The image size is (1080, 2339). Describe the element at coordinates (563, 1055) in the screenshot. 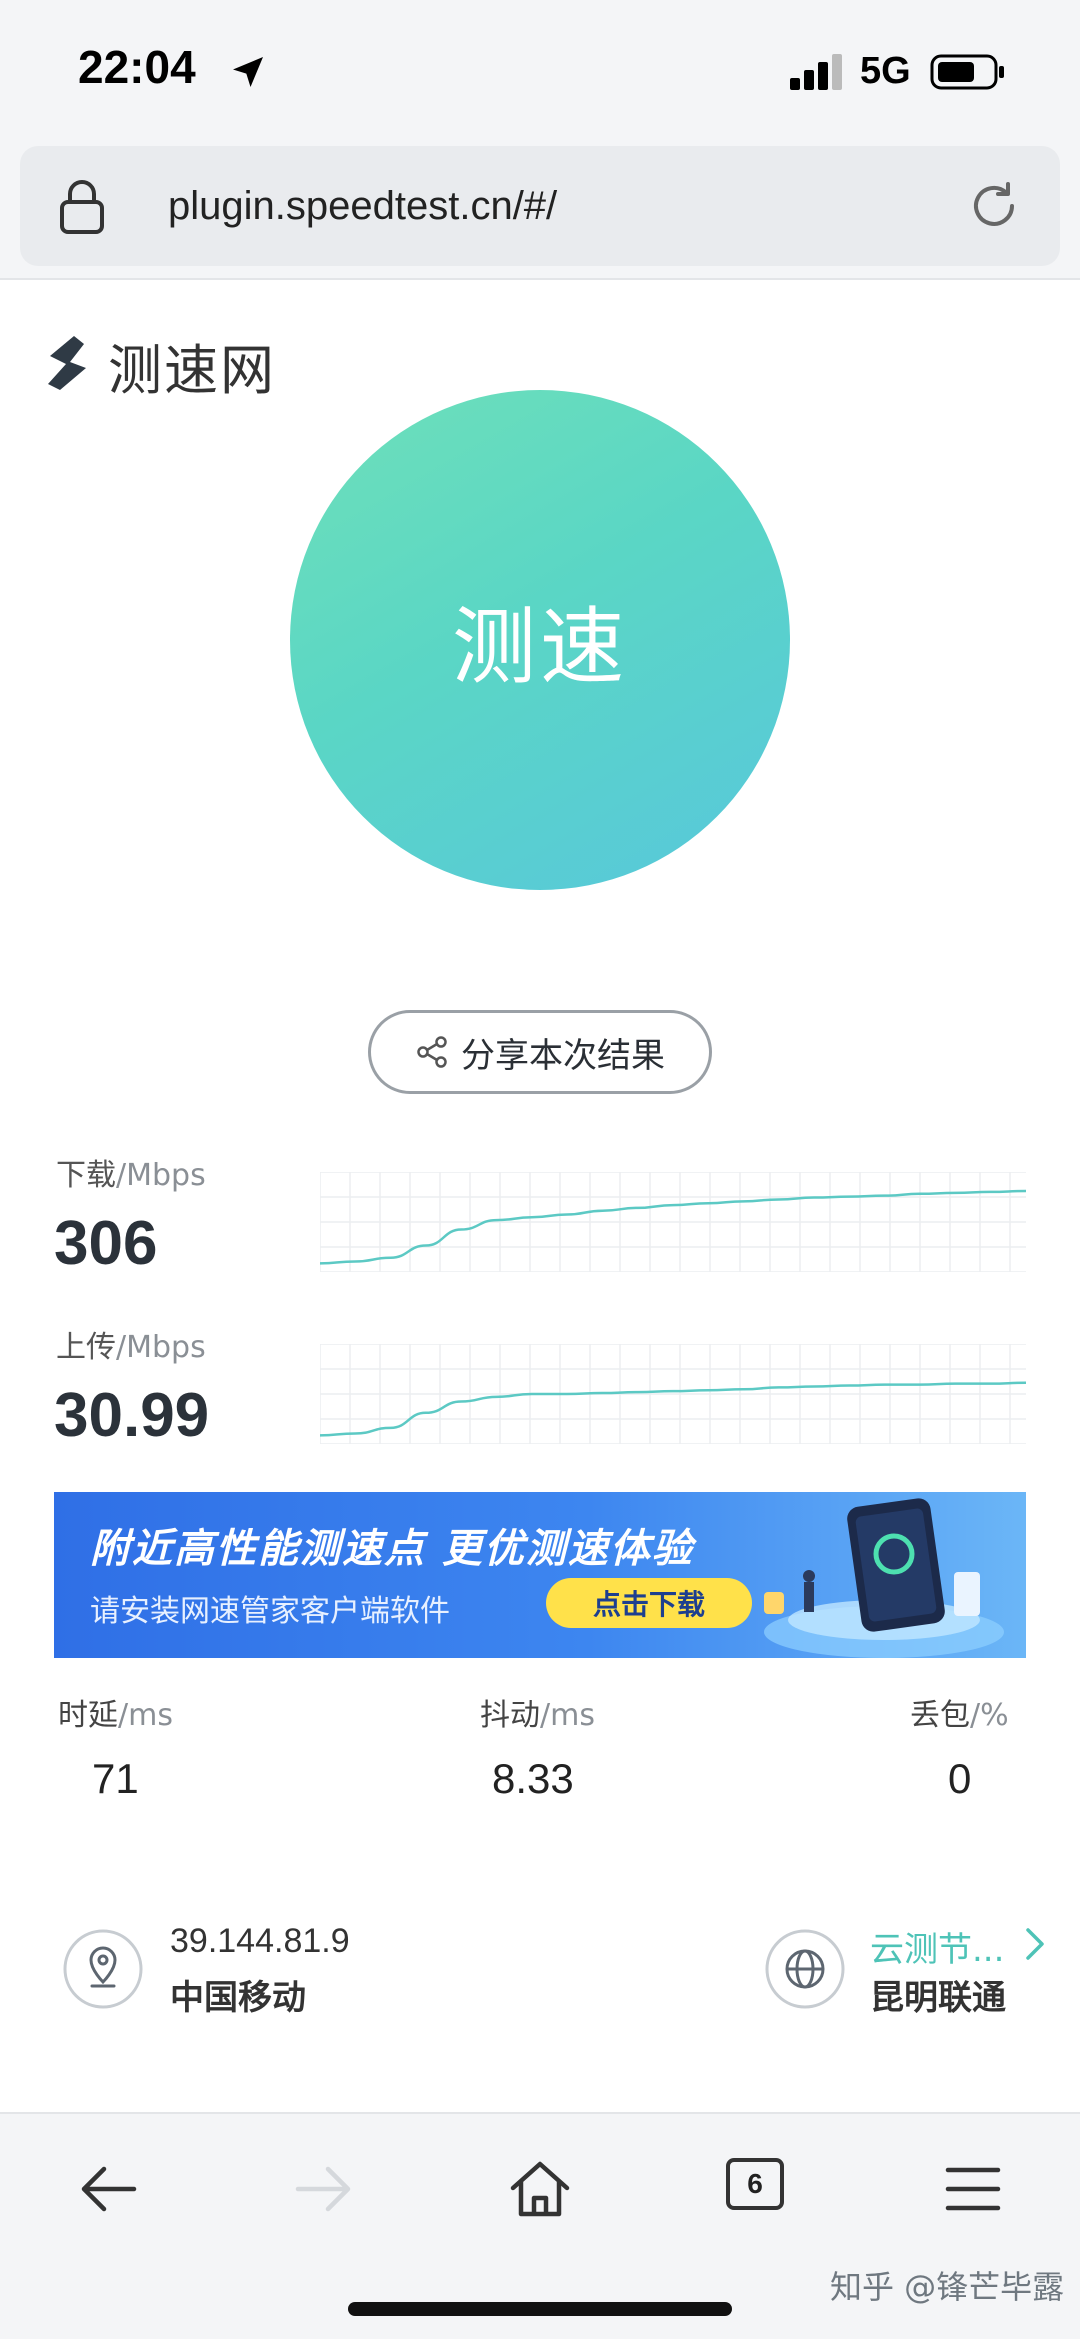

I see `share-label: 分享本次结果` at that location.